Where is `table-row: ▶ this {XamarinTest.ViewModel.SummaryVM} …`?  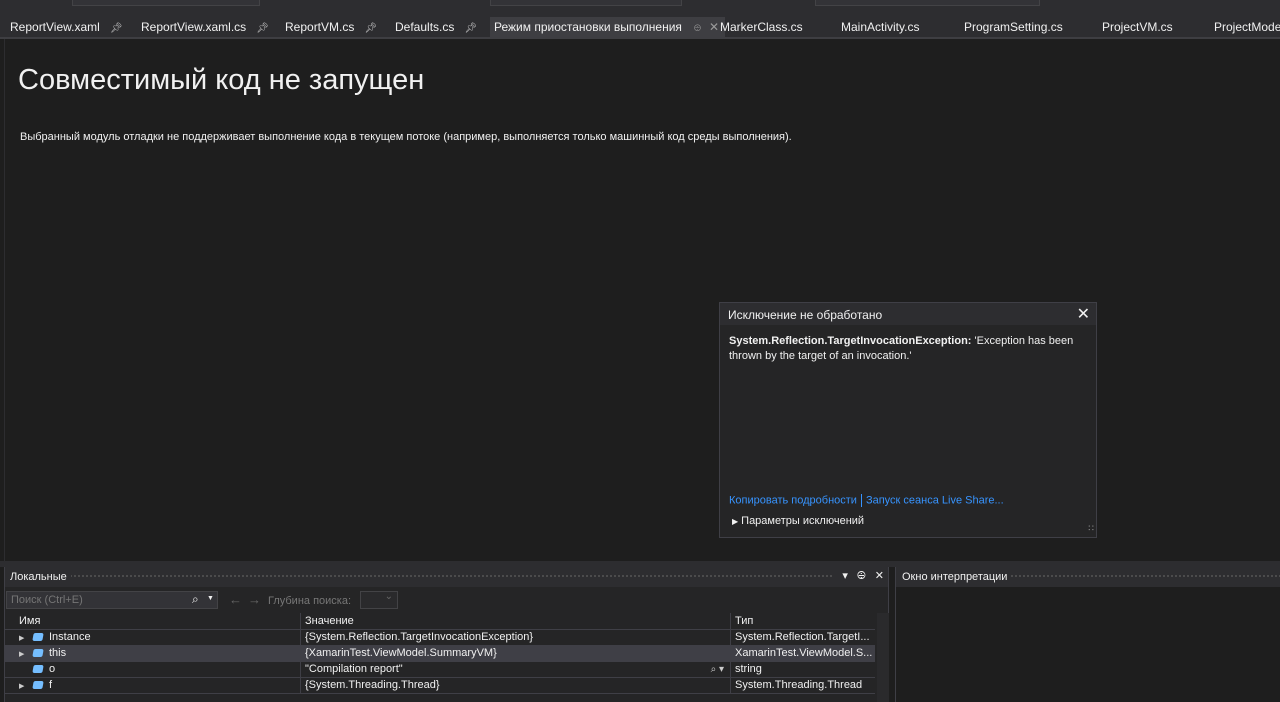 table-row: ▶ this {XamarinTest.ViewModel.SummaryVM} … is located at coordinates (440, 654).